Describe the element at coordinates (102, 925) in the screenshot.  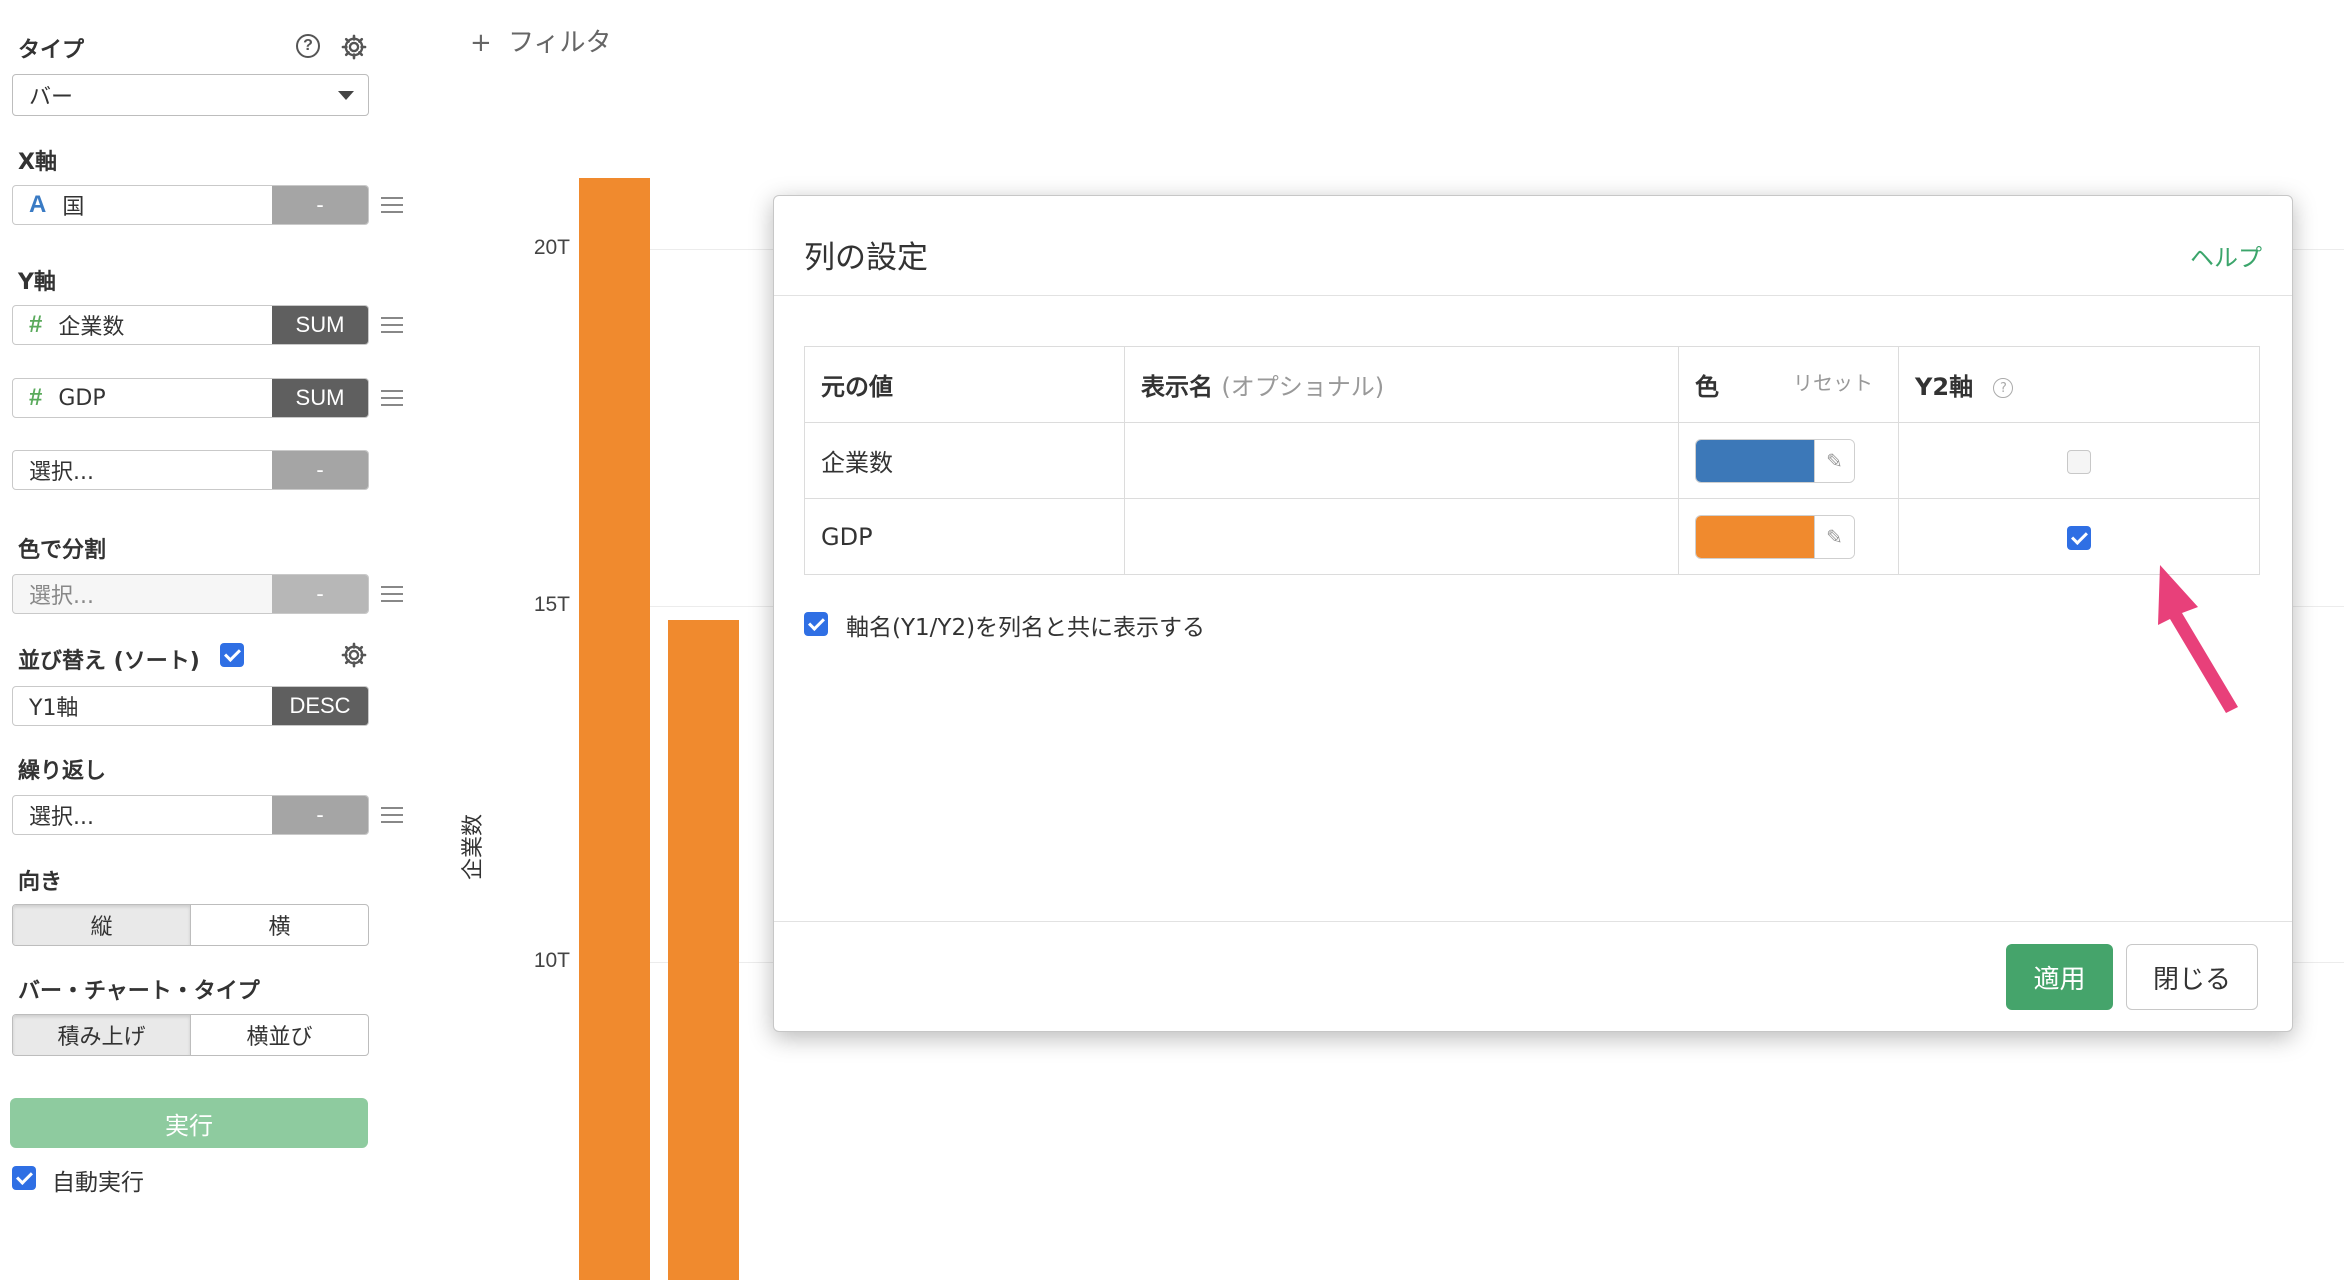
I see `direction-vertical: 縦` at that location.